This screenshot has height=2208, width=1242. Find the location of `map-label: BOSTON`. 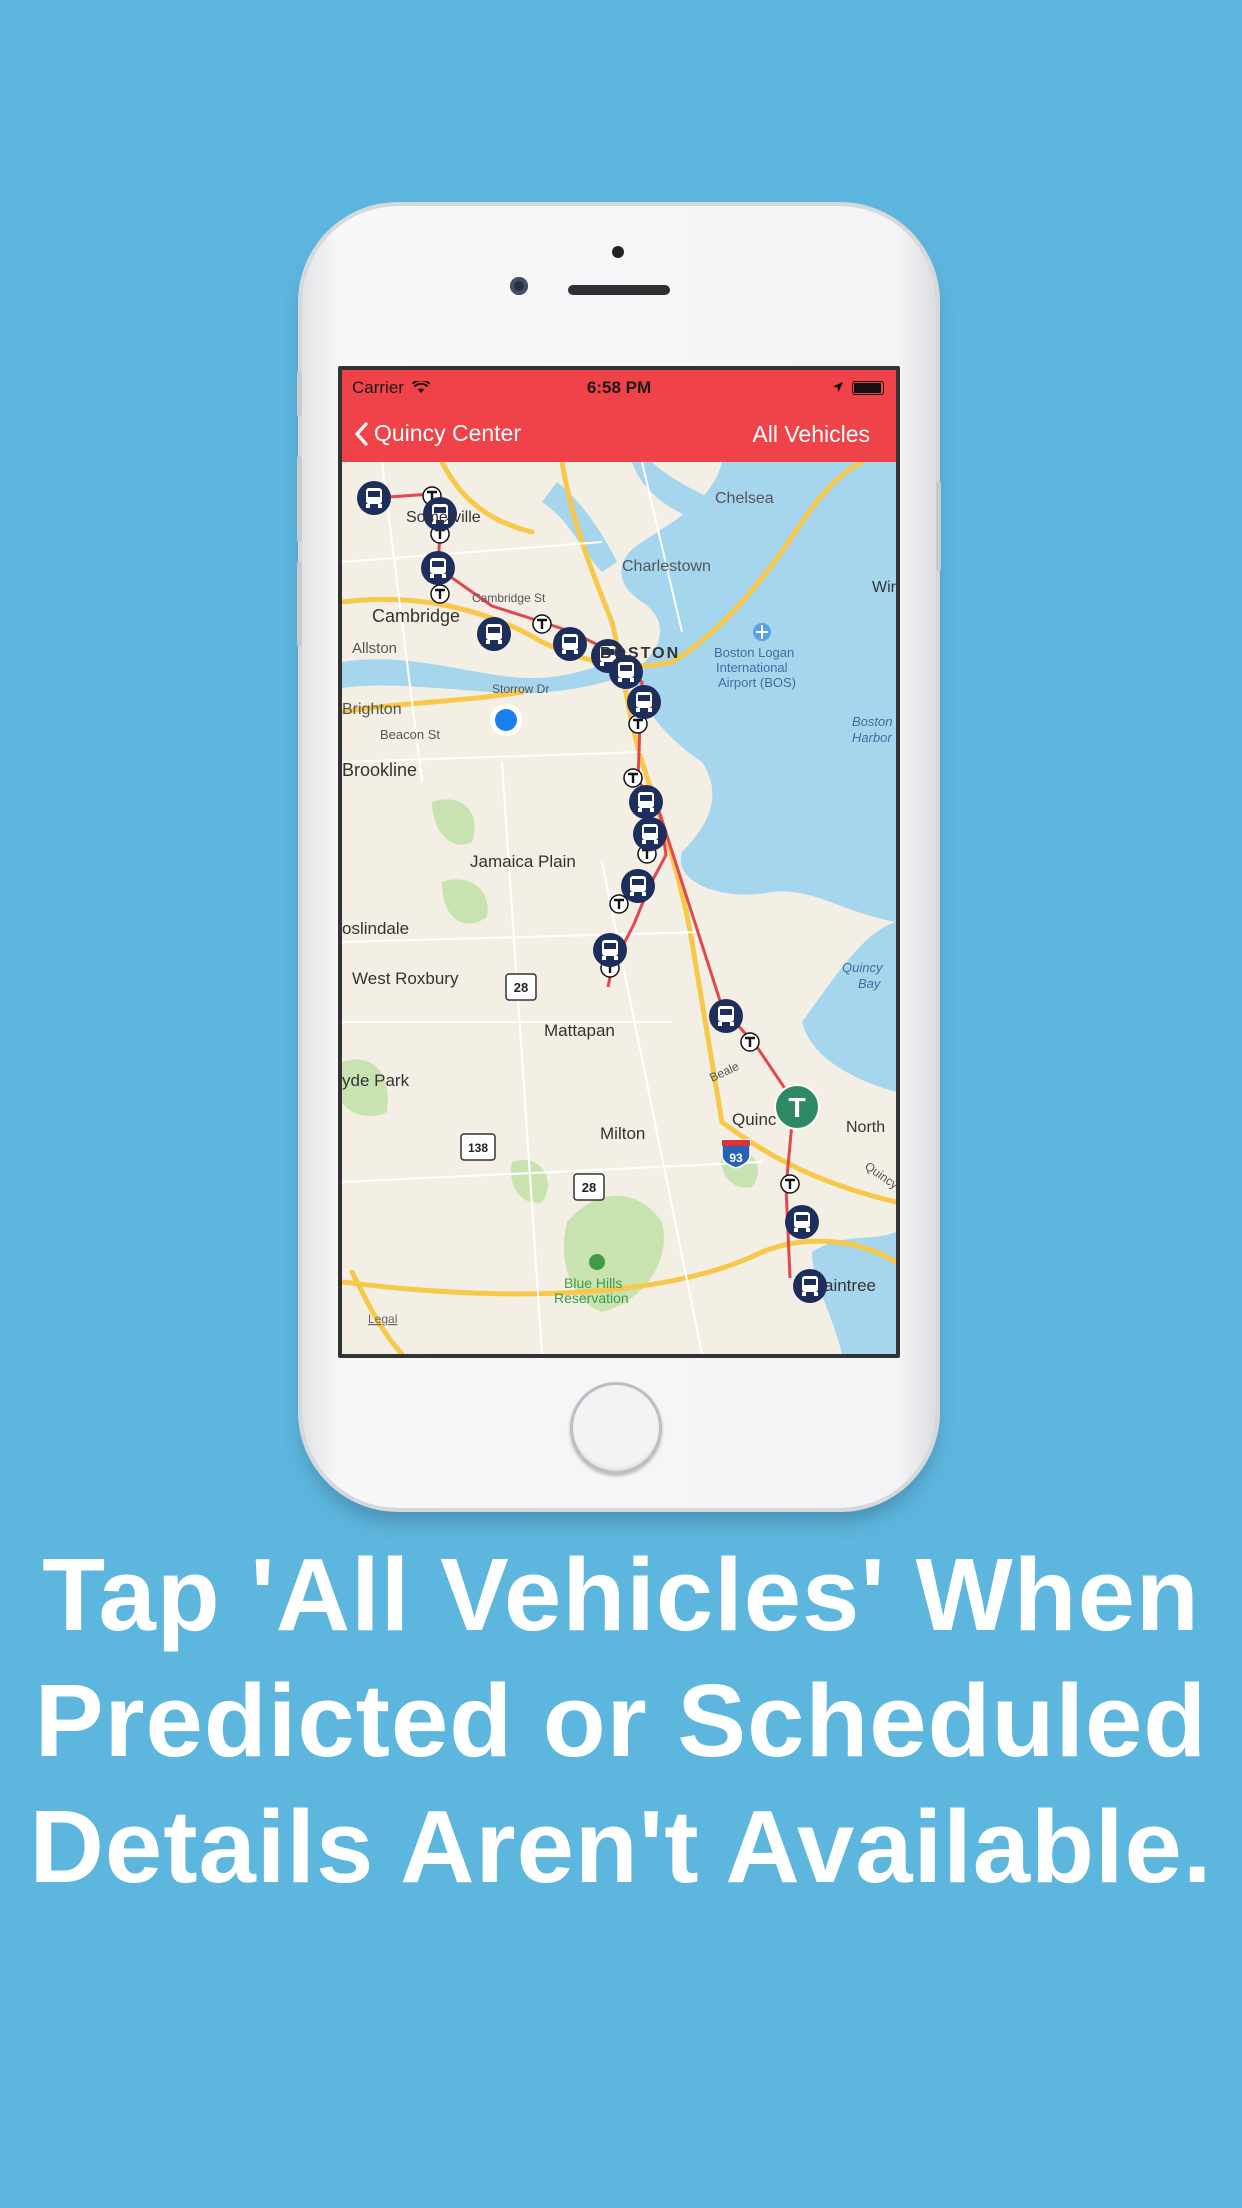

map-label: BOSTON is located at coordinates (640, 653).